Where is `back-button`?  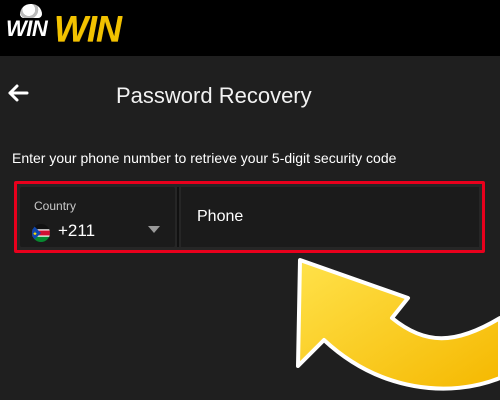 back-button is located at coordinates (19, 93).